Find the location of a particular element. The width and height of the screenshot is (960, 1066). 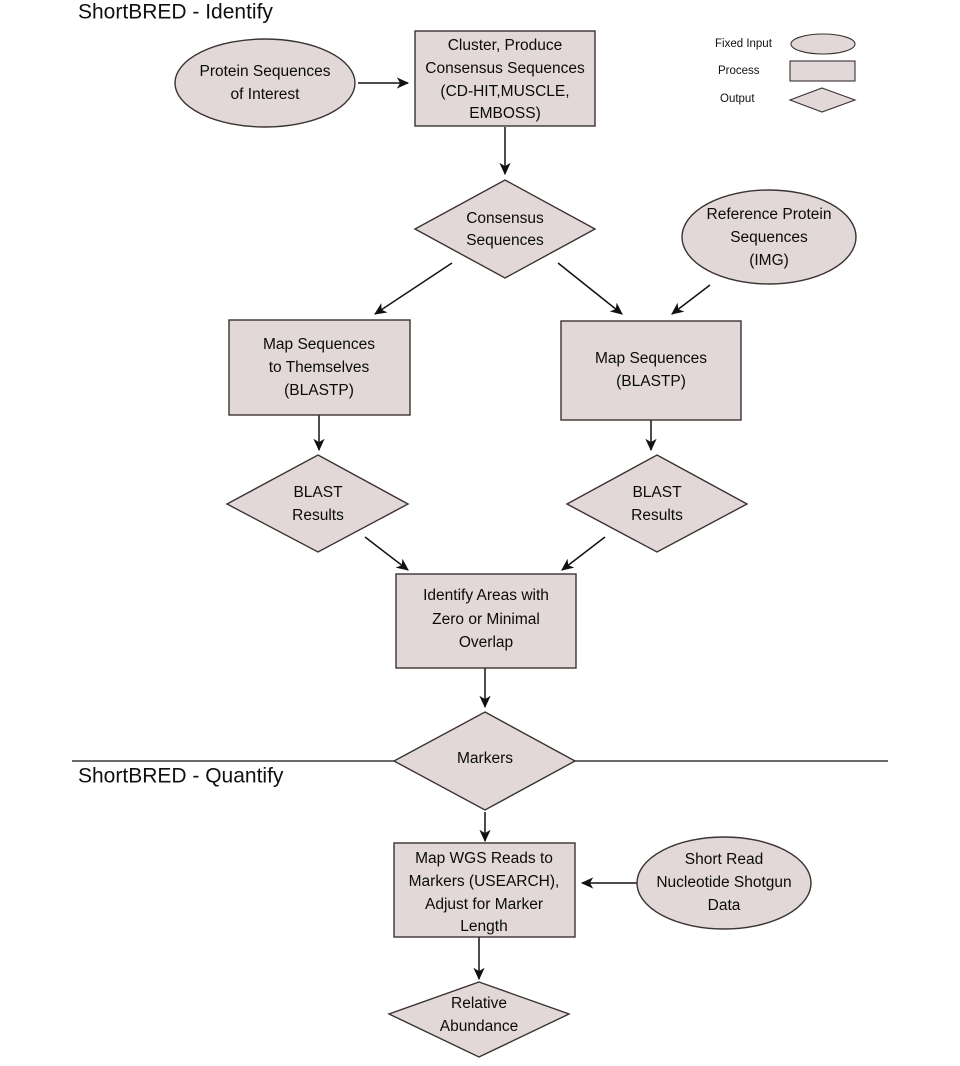

node-label-line-1: Map WGS Reads to is located at coordinates (484, 858).